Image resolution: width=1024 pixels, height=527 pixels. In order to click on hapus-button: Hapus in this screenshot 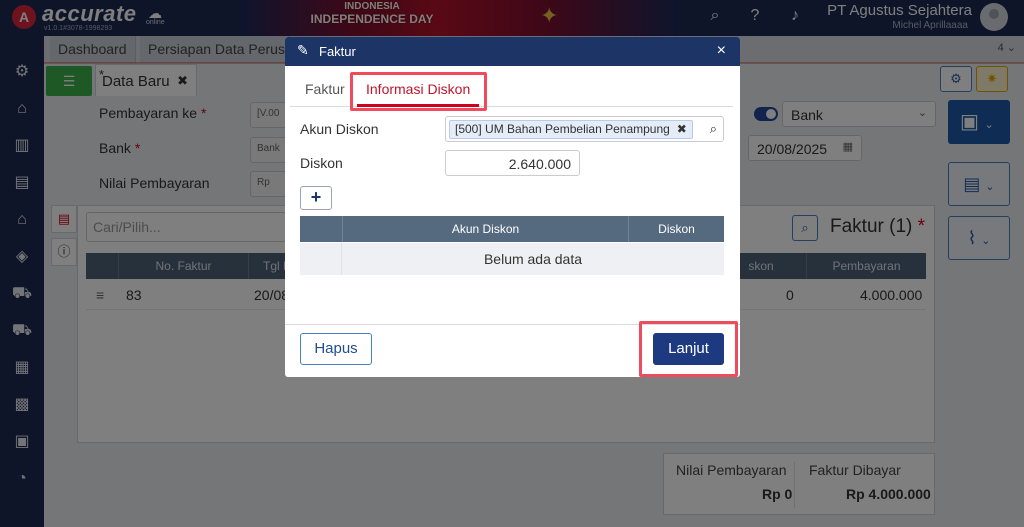, I will do `click(336, 349)`.